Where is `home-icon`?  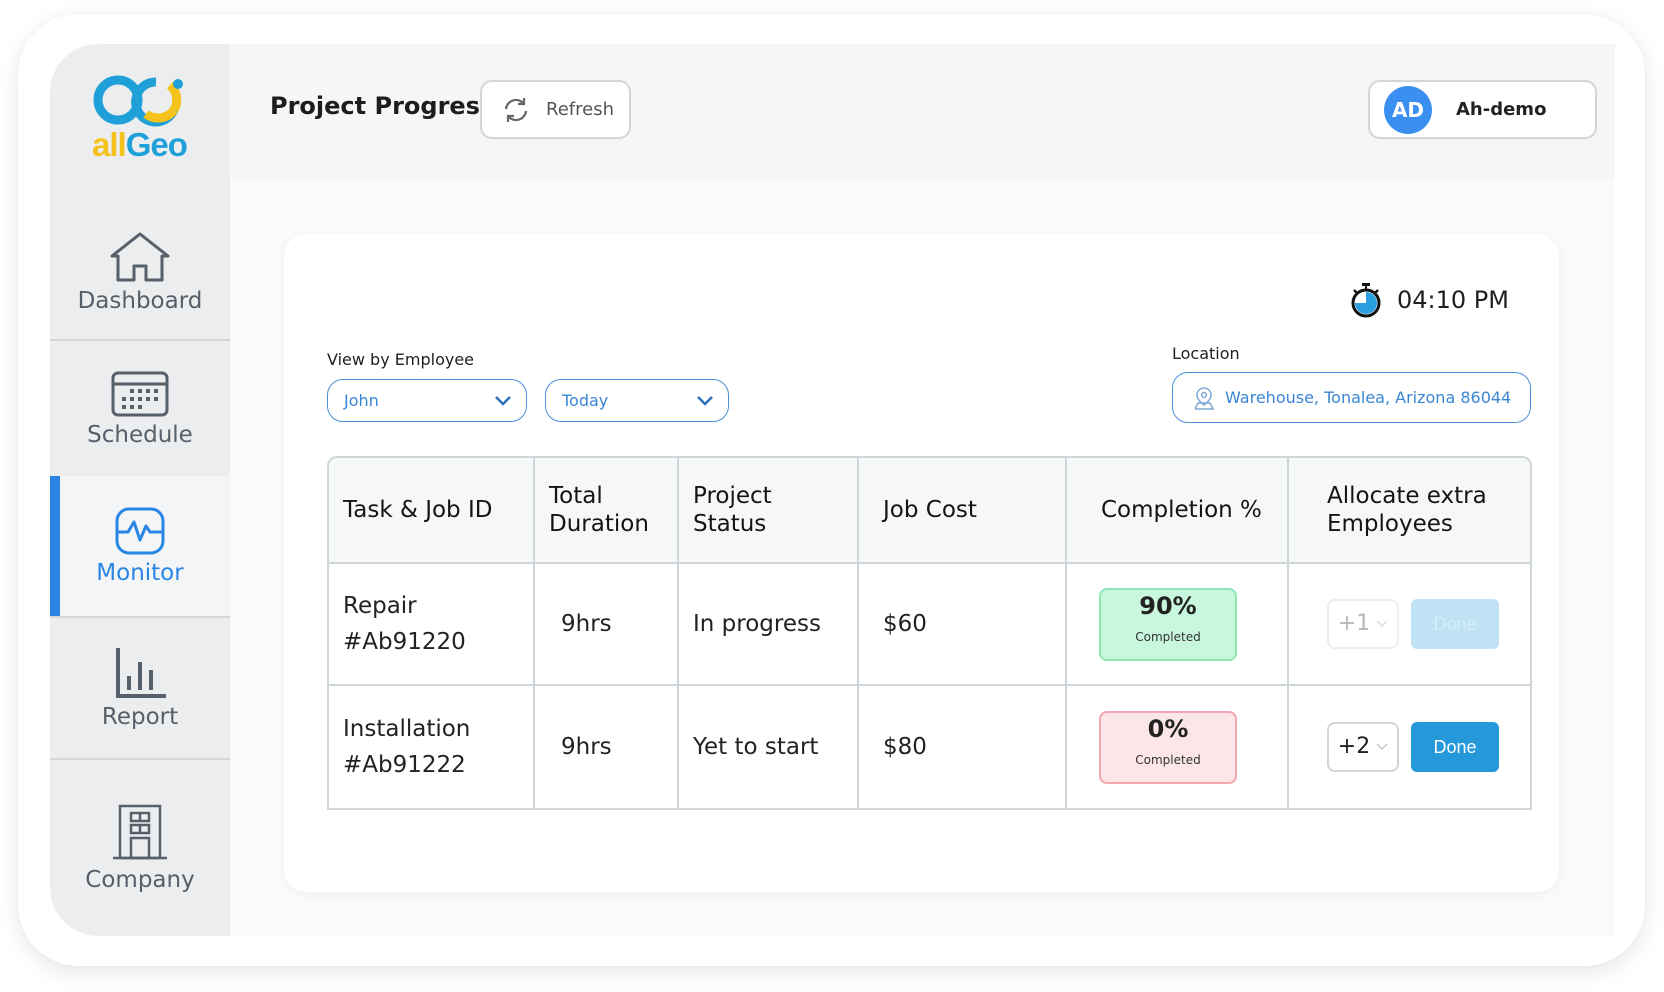 home-icon is located at coordinates (140, 256).